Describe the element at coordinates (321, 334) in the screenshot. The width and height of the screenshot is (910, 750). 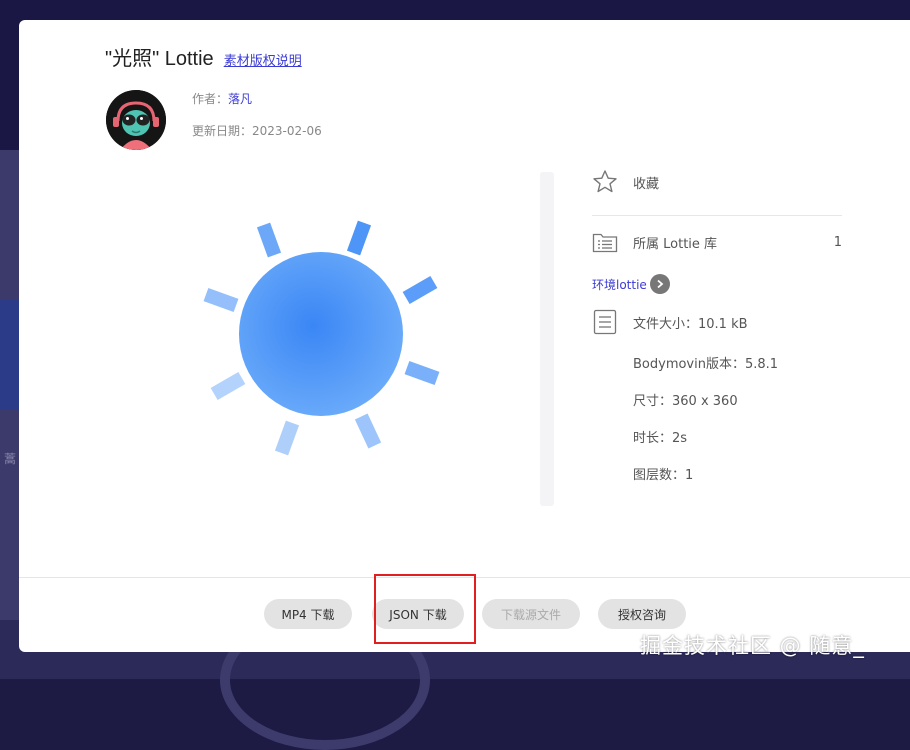
I see `sun-body` at that location.